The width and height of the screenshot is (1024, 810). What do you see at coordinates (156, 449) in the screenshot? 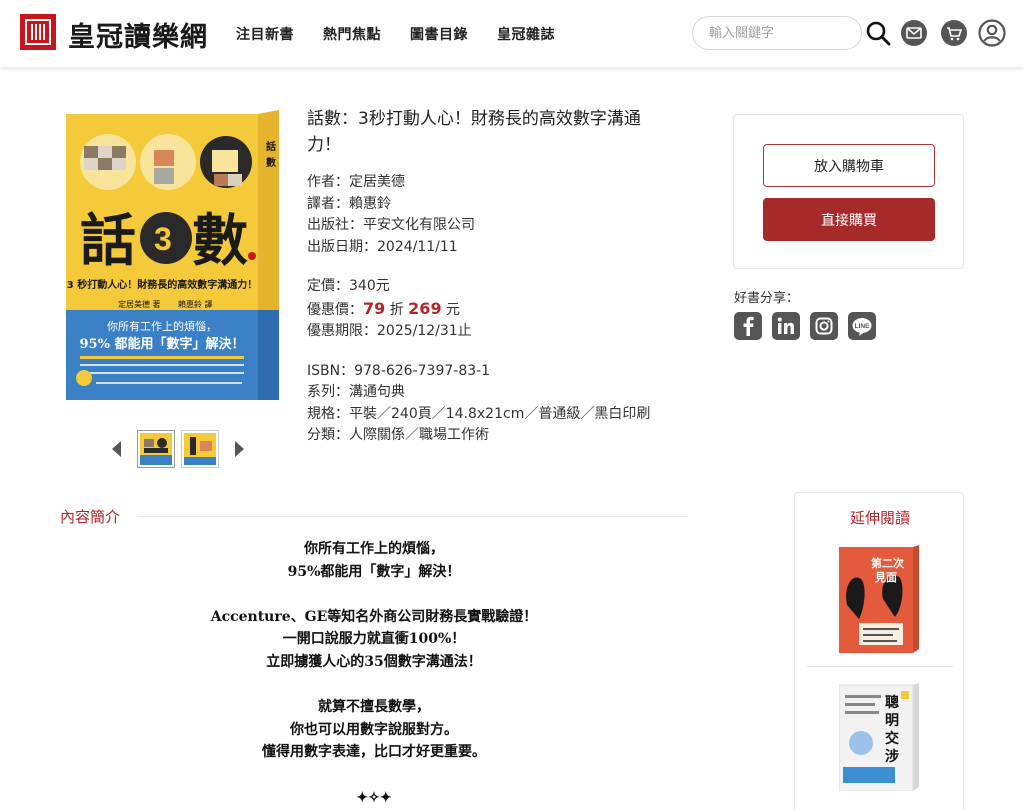
I see `thumbnail-front` at bounding box center [156, 449].